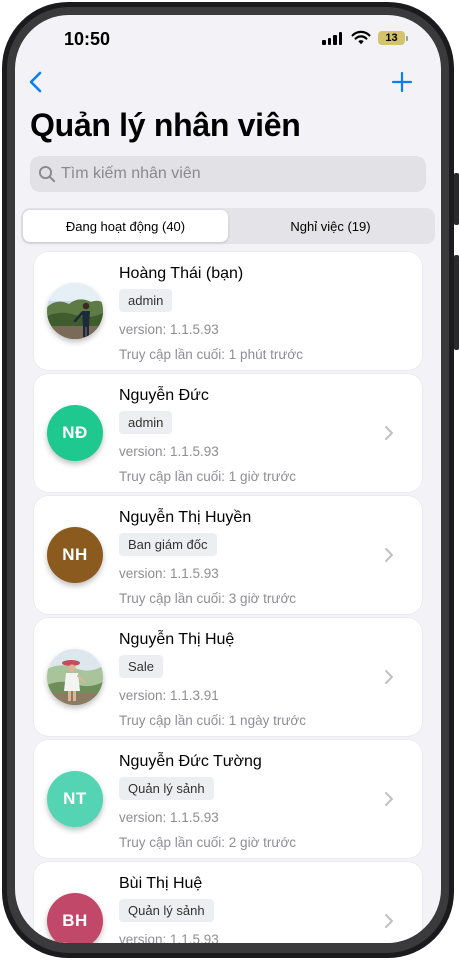 This screenshot has width=459, height=961. I want to click on search-icon, so click(47, 174).